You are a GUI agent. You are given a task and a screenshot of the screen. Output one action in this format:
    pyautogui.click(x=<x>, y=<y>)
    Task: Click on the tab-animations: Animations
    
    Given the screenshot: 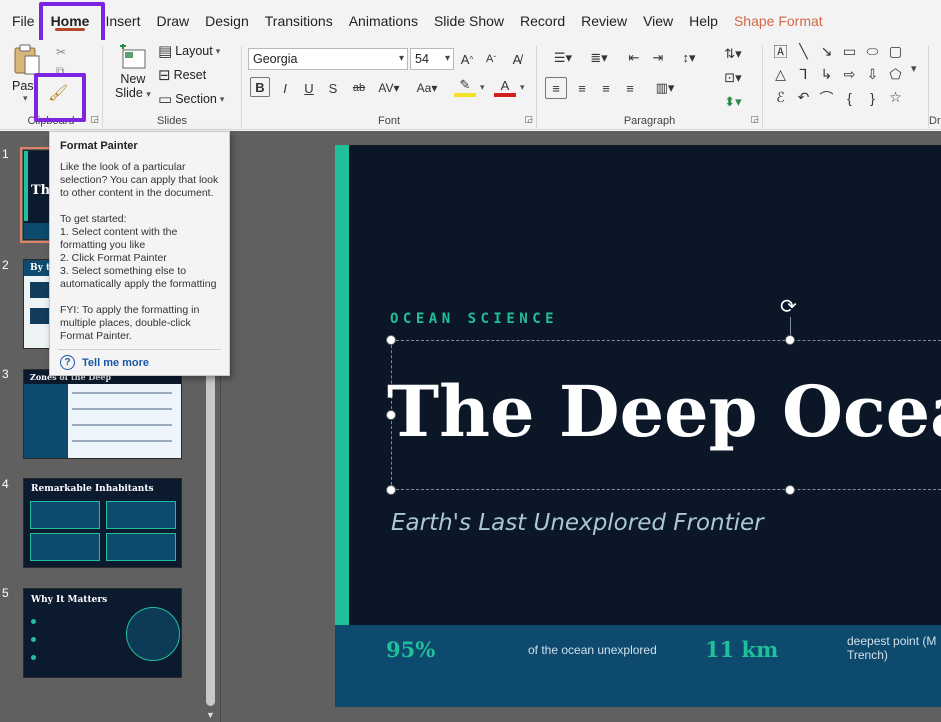 What is the action you would take?
    pyautogui.click(x=383, y=20)
    